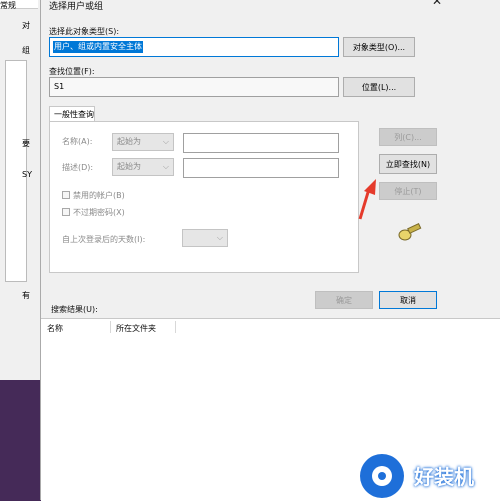 This screenshot has height=501, width=500. What do you see at coordinates (66, 195) in the screenshot?
I see `disabled-accounts-checkbox` at bounding box center [66, 195].